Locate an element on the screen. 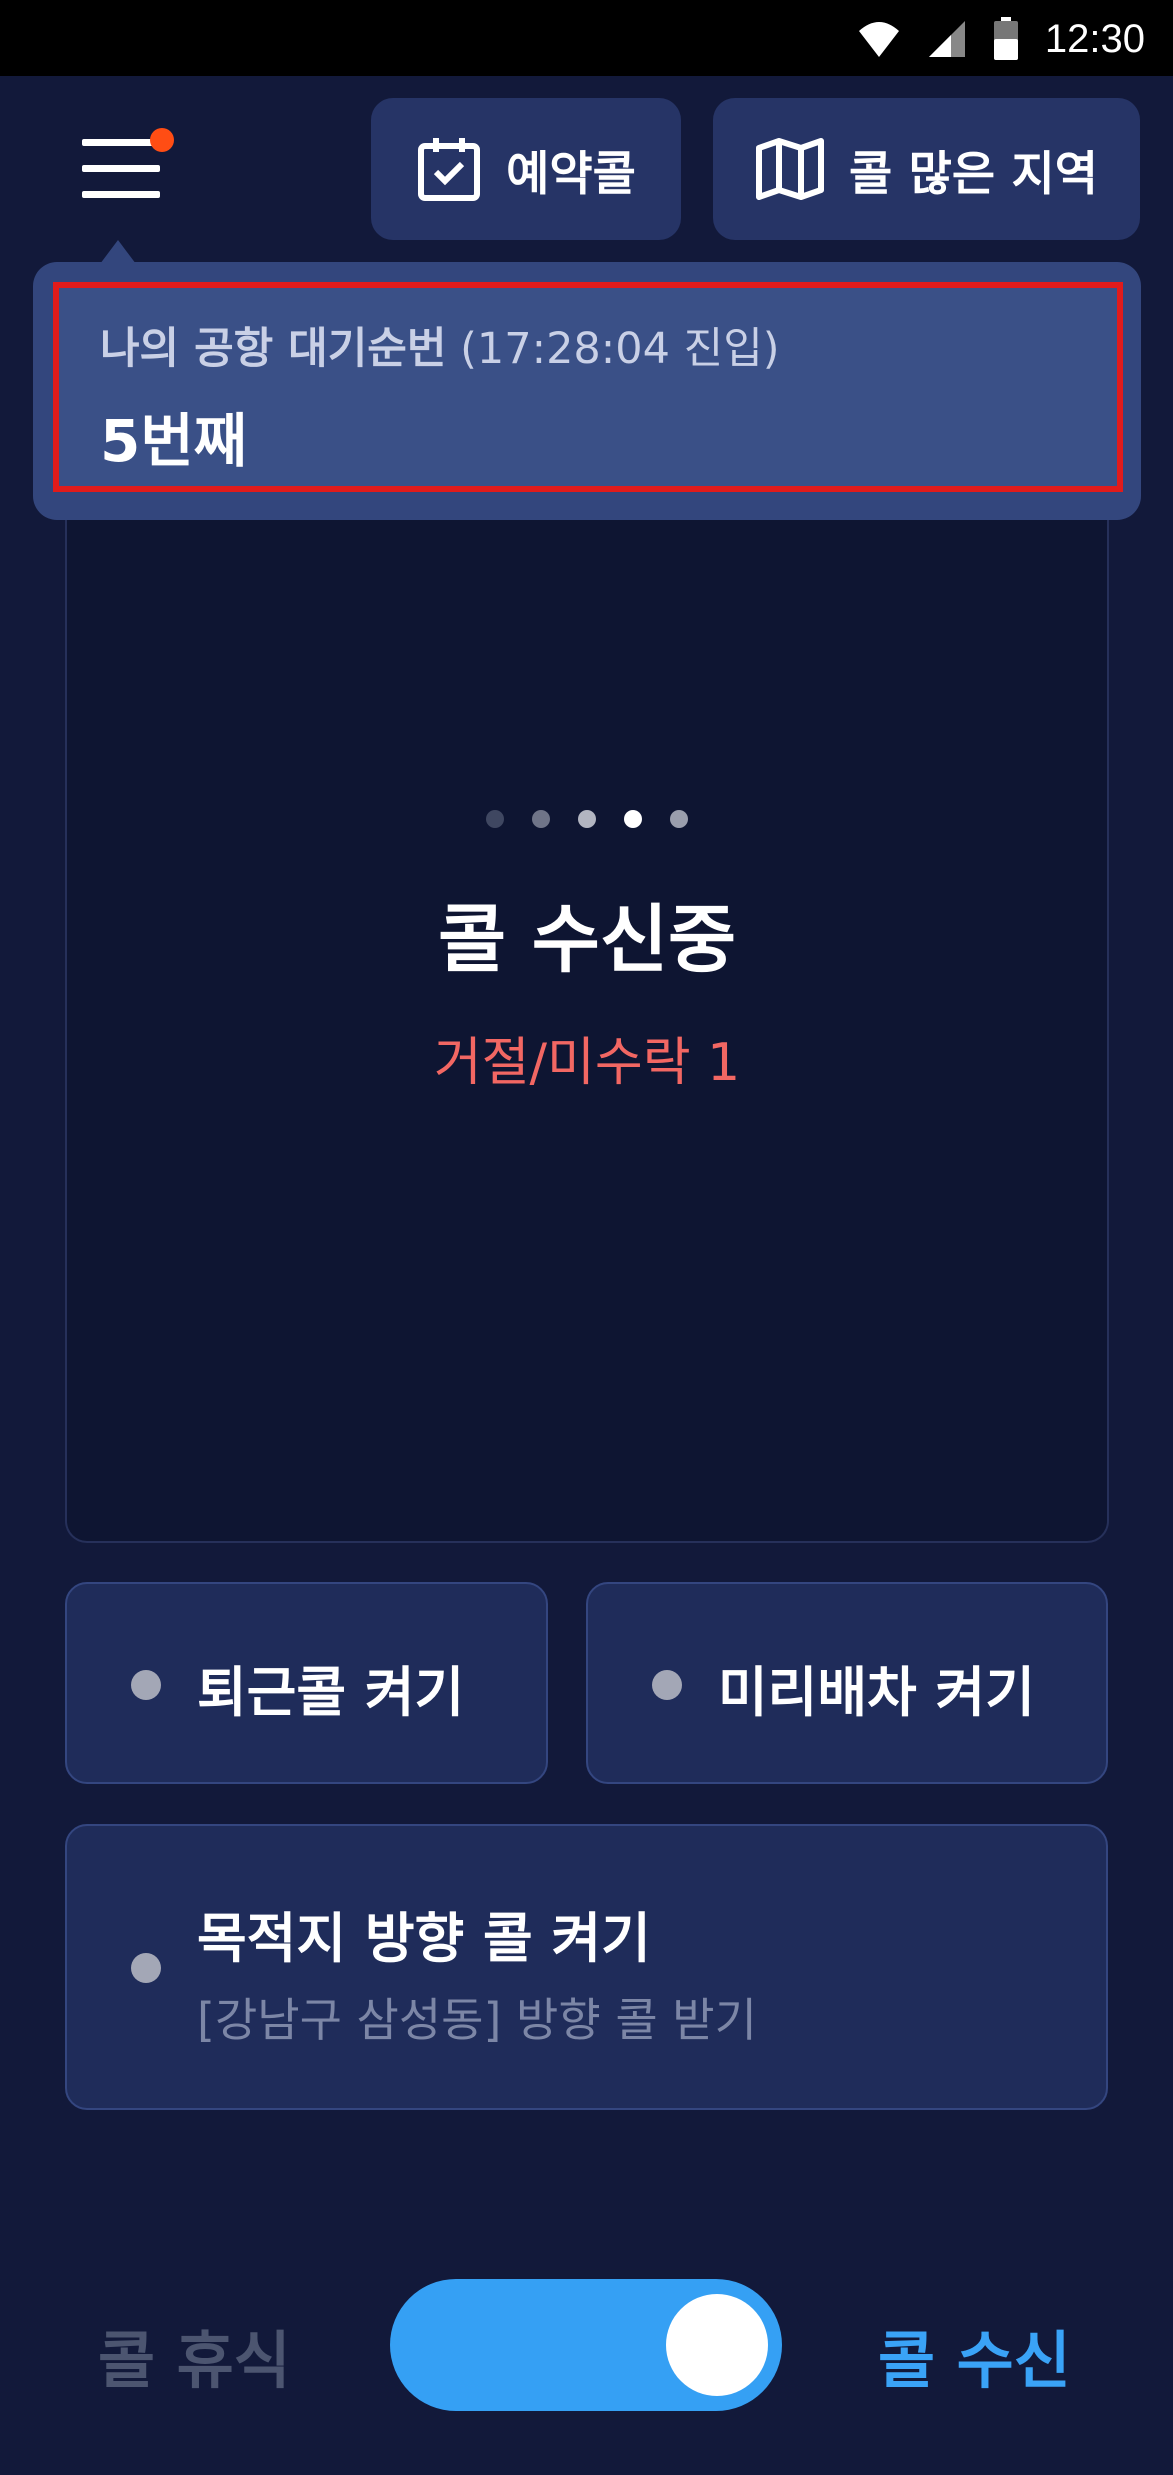  status-time: 12:30 is located at coordinates (1094, 38).